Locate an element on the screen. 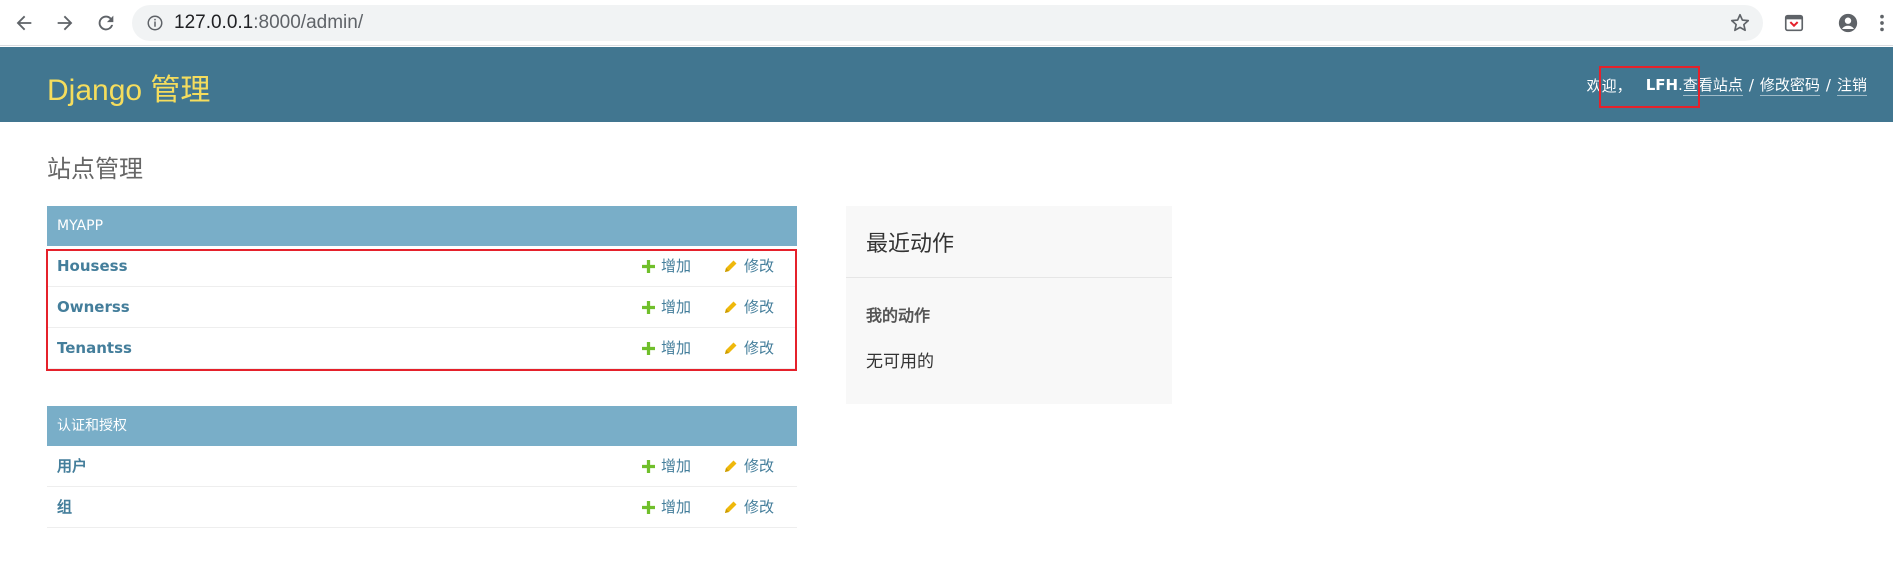 The width and height of the screenshot is (1893, 571). model-row: Housess 增加 修改 is located at coordinates (422, 266).